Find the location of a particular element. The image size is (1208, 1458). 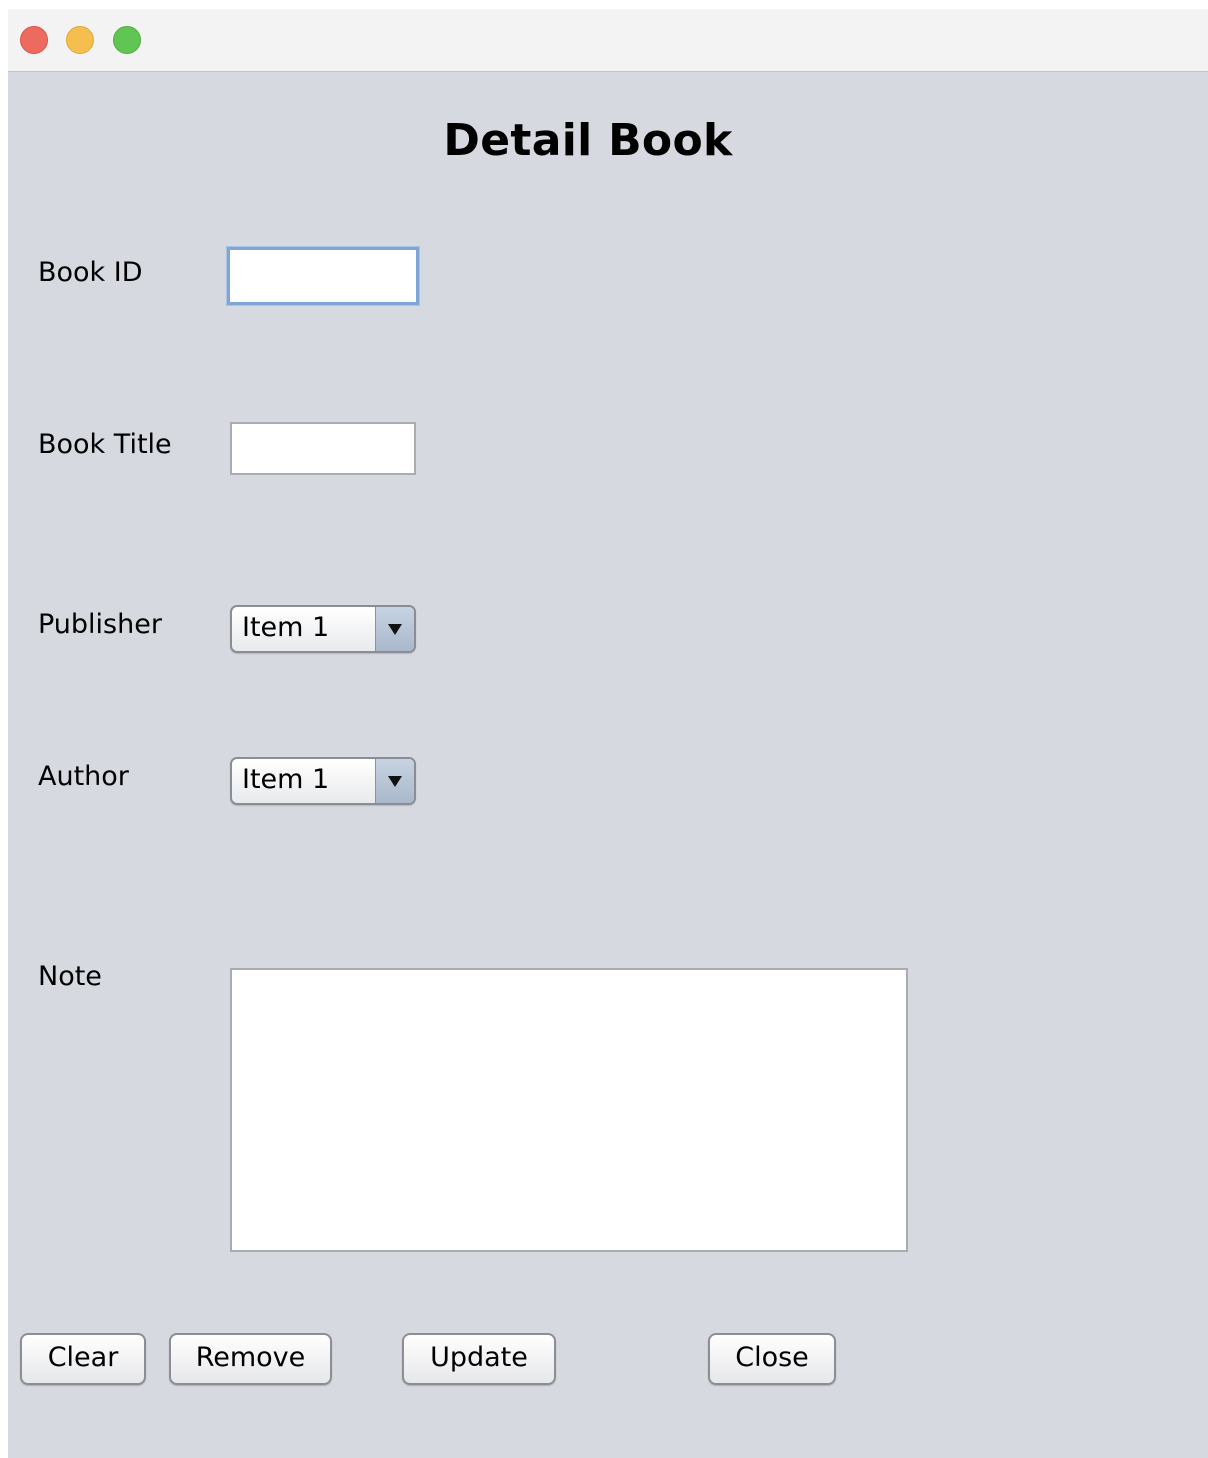

book-title-field is located at coordinates (323, 448).